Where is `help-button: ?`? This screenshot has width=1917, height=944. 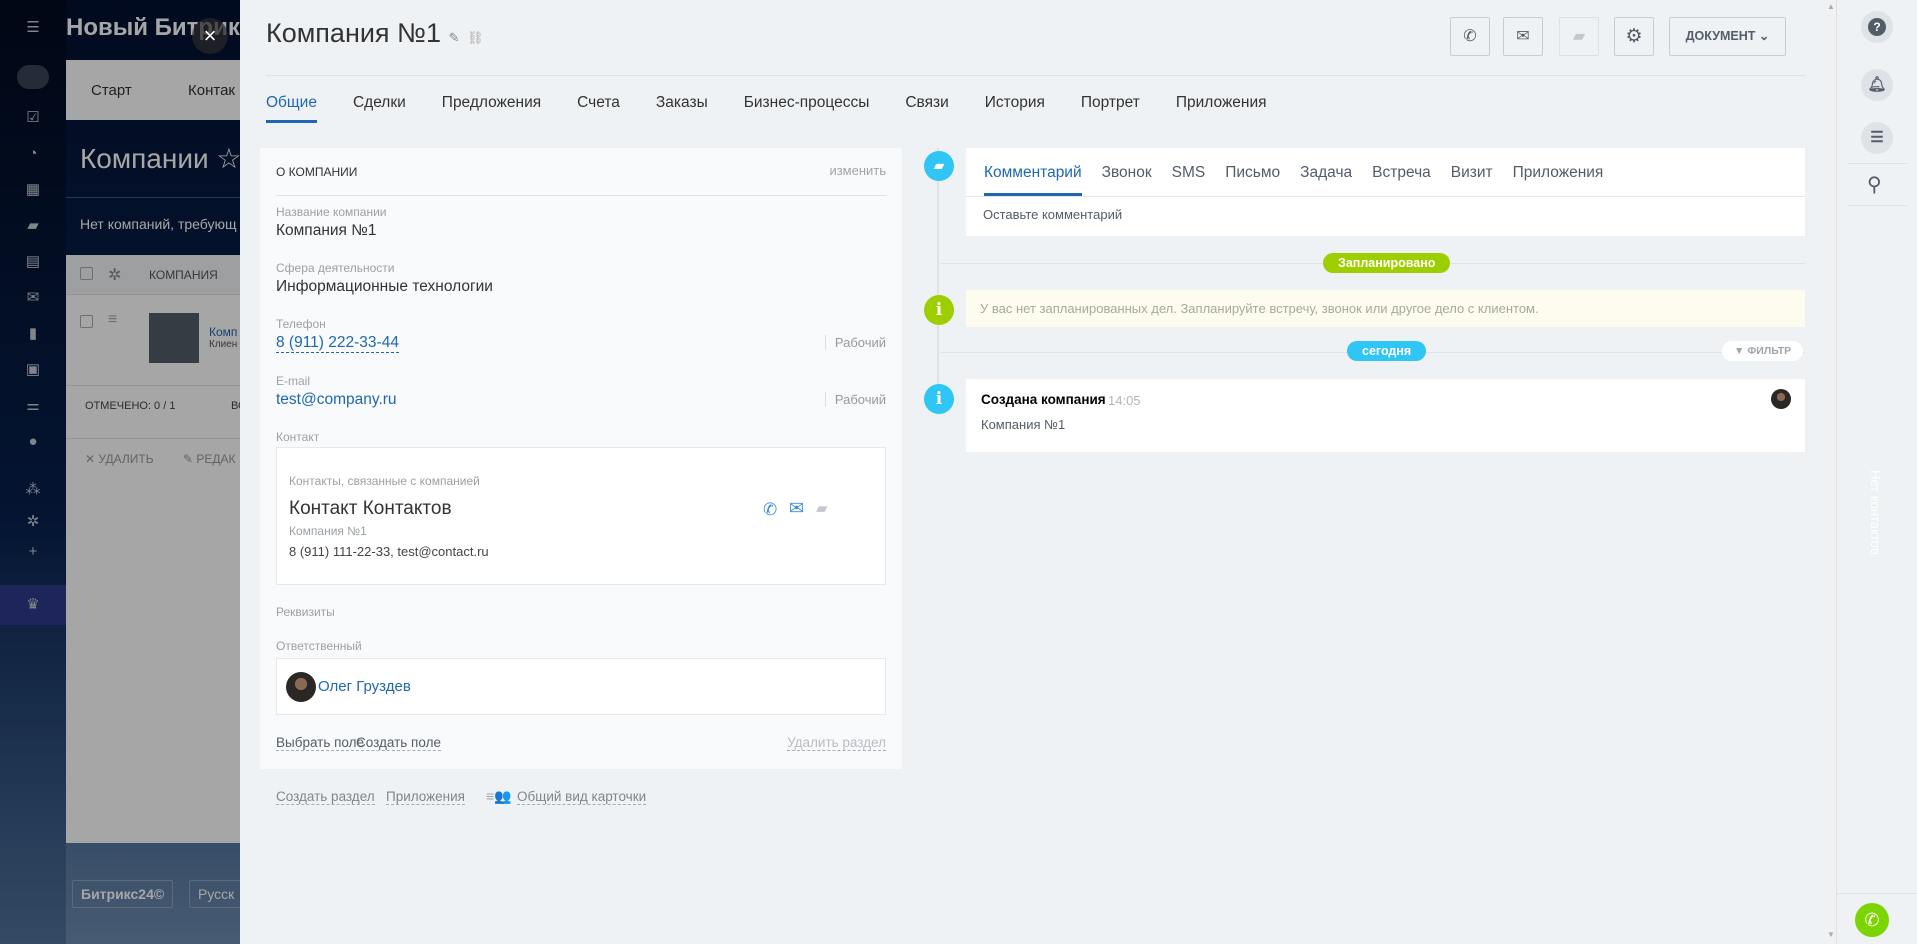 help-button: ? is located at coordinates (1877, 27).